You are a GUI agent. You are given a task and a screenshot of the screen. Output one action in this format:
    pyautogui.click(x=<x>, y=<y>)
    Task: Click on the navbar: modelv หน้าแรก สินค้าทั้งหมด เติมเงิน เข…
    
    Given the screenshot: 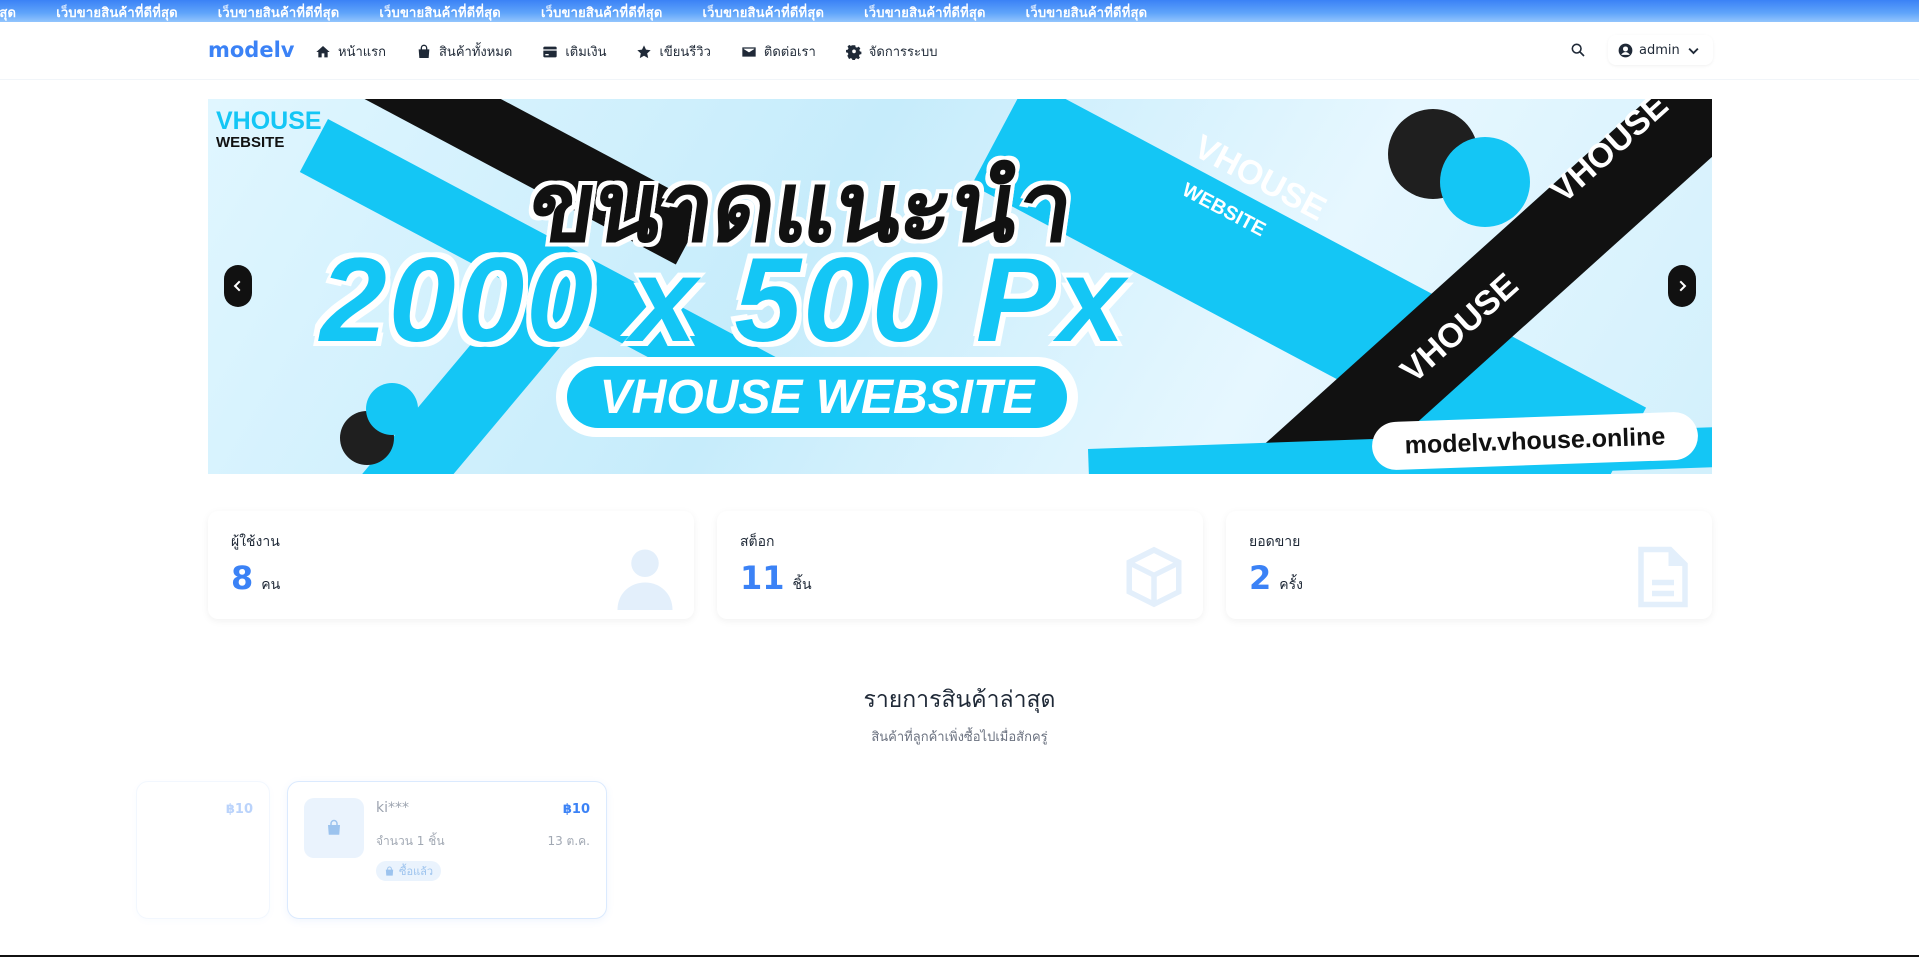 What is the action you would take?
    pyautogui.click(x=959, y=51)
    